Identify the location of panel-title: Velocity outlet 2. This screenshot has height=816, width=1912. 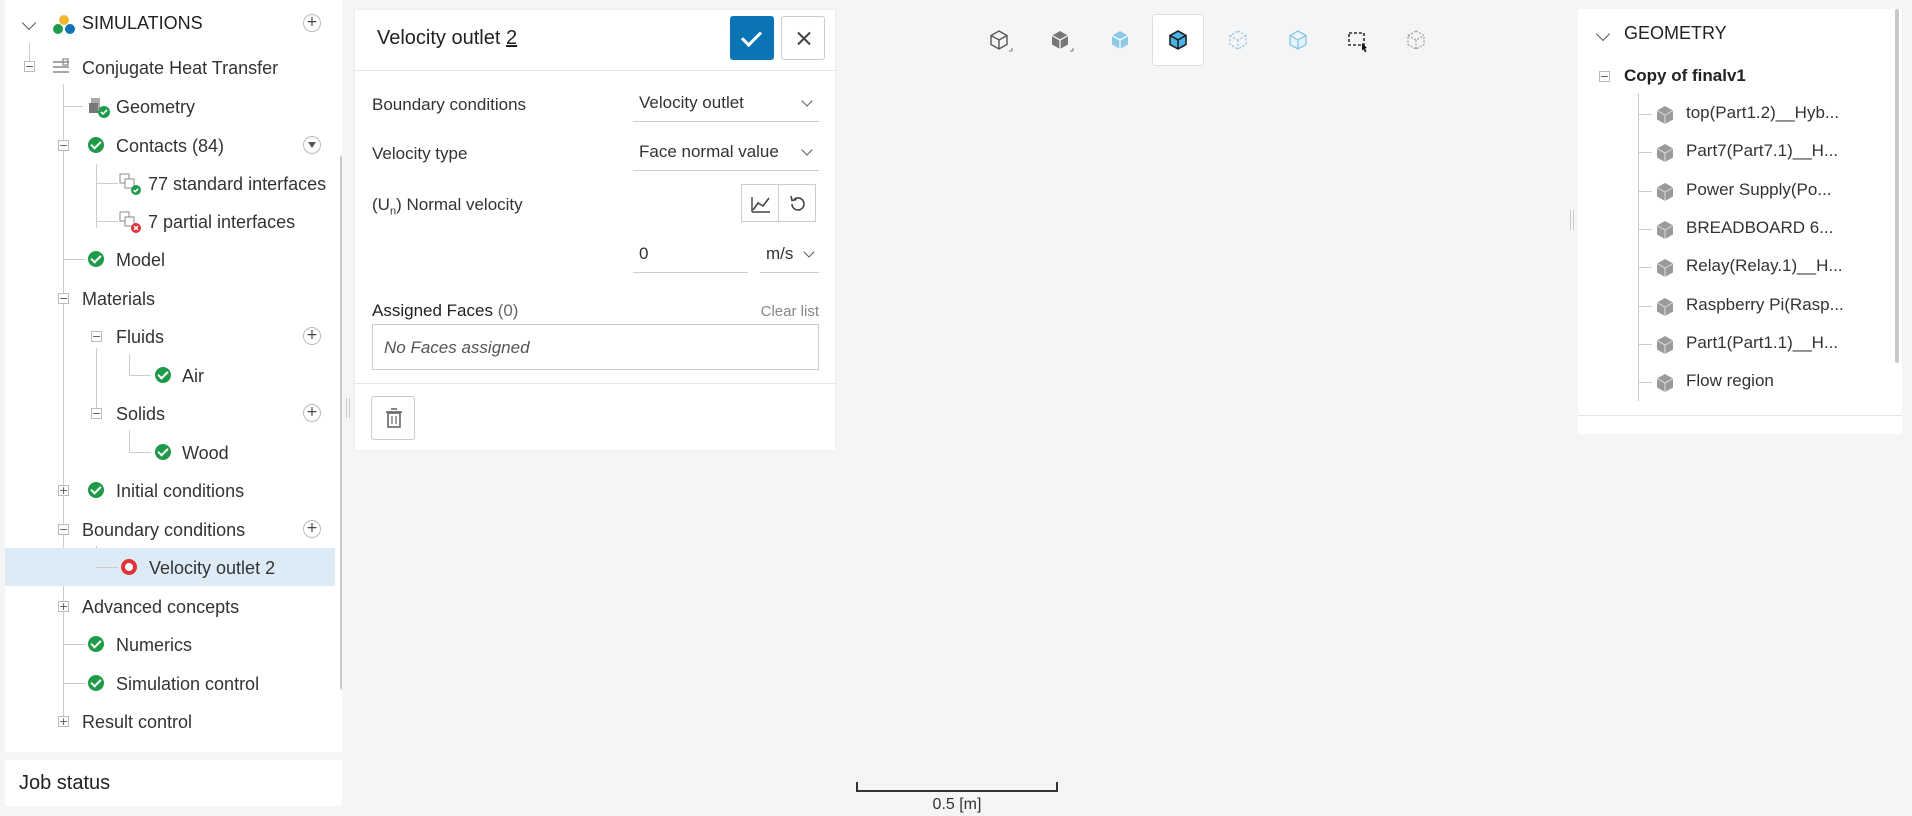
(447, 38).